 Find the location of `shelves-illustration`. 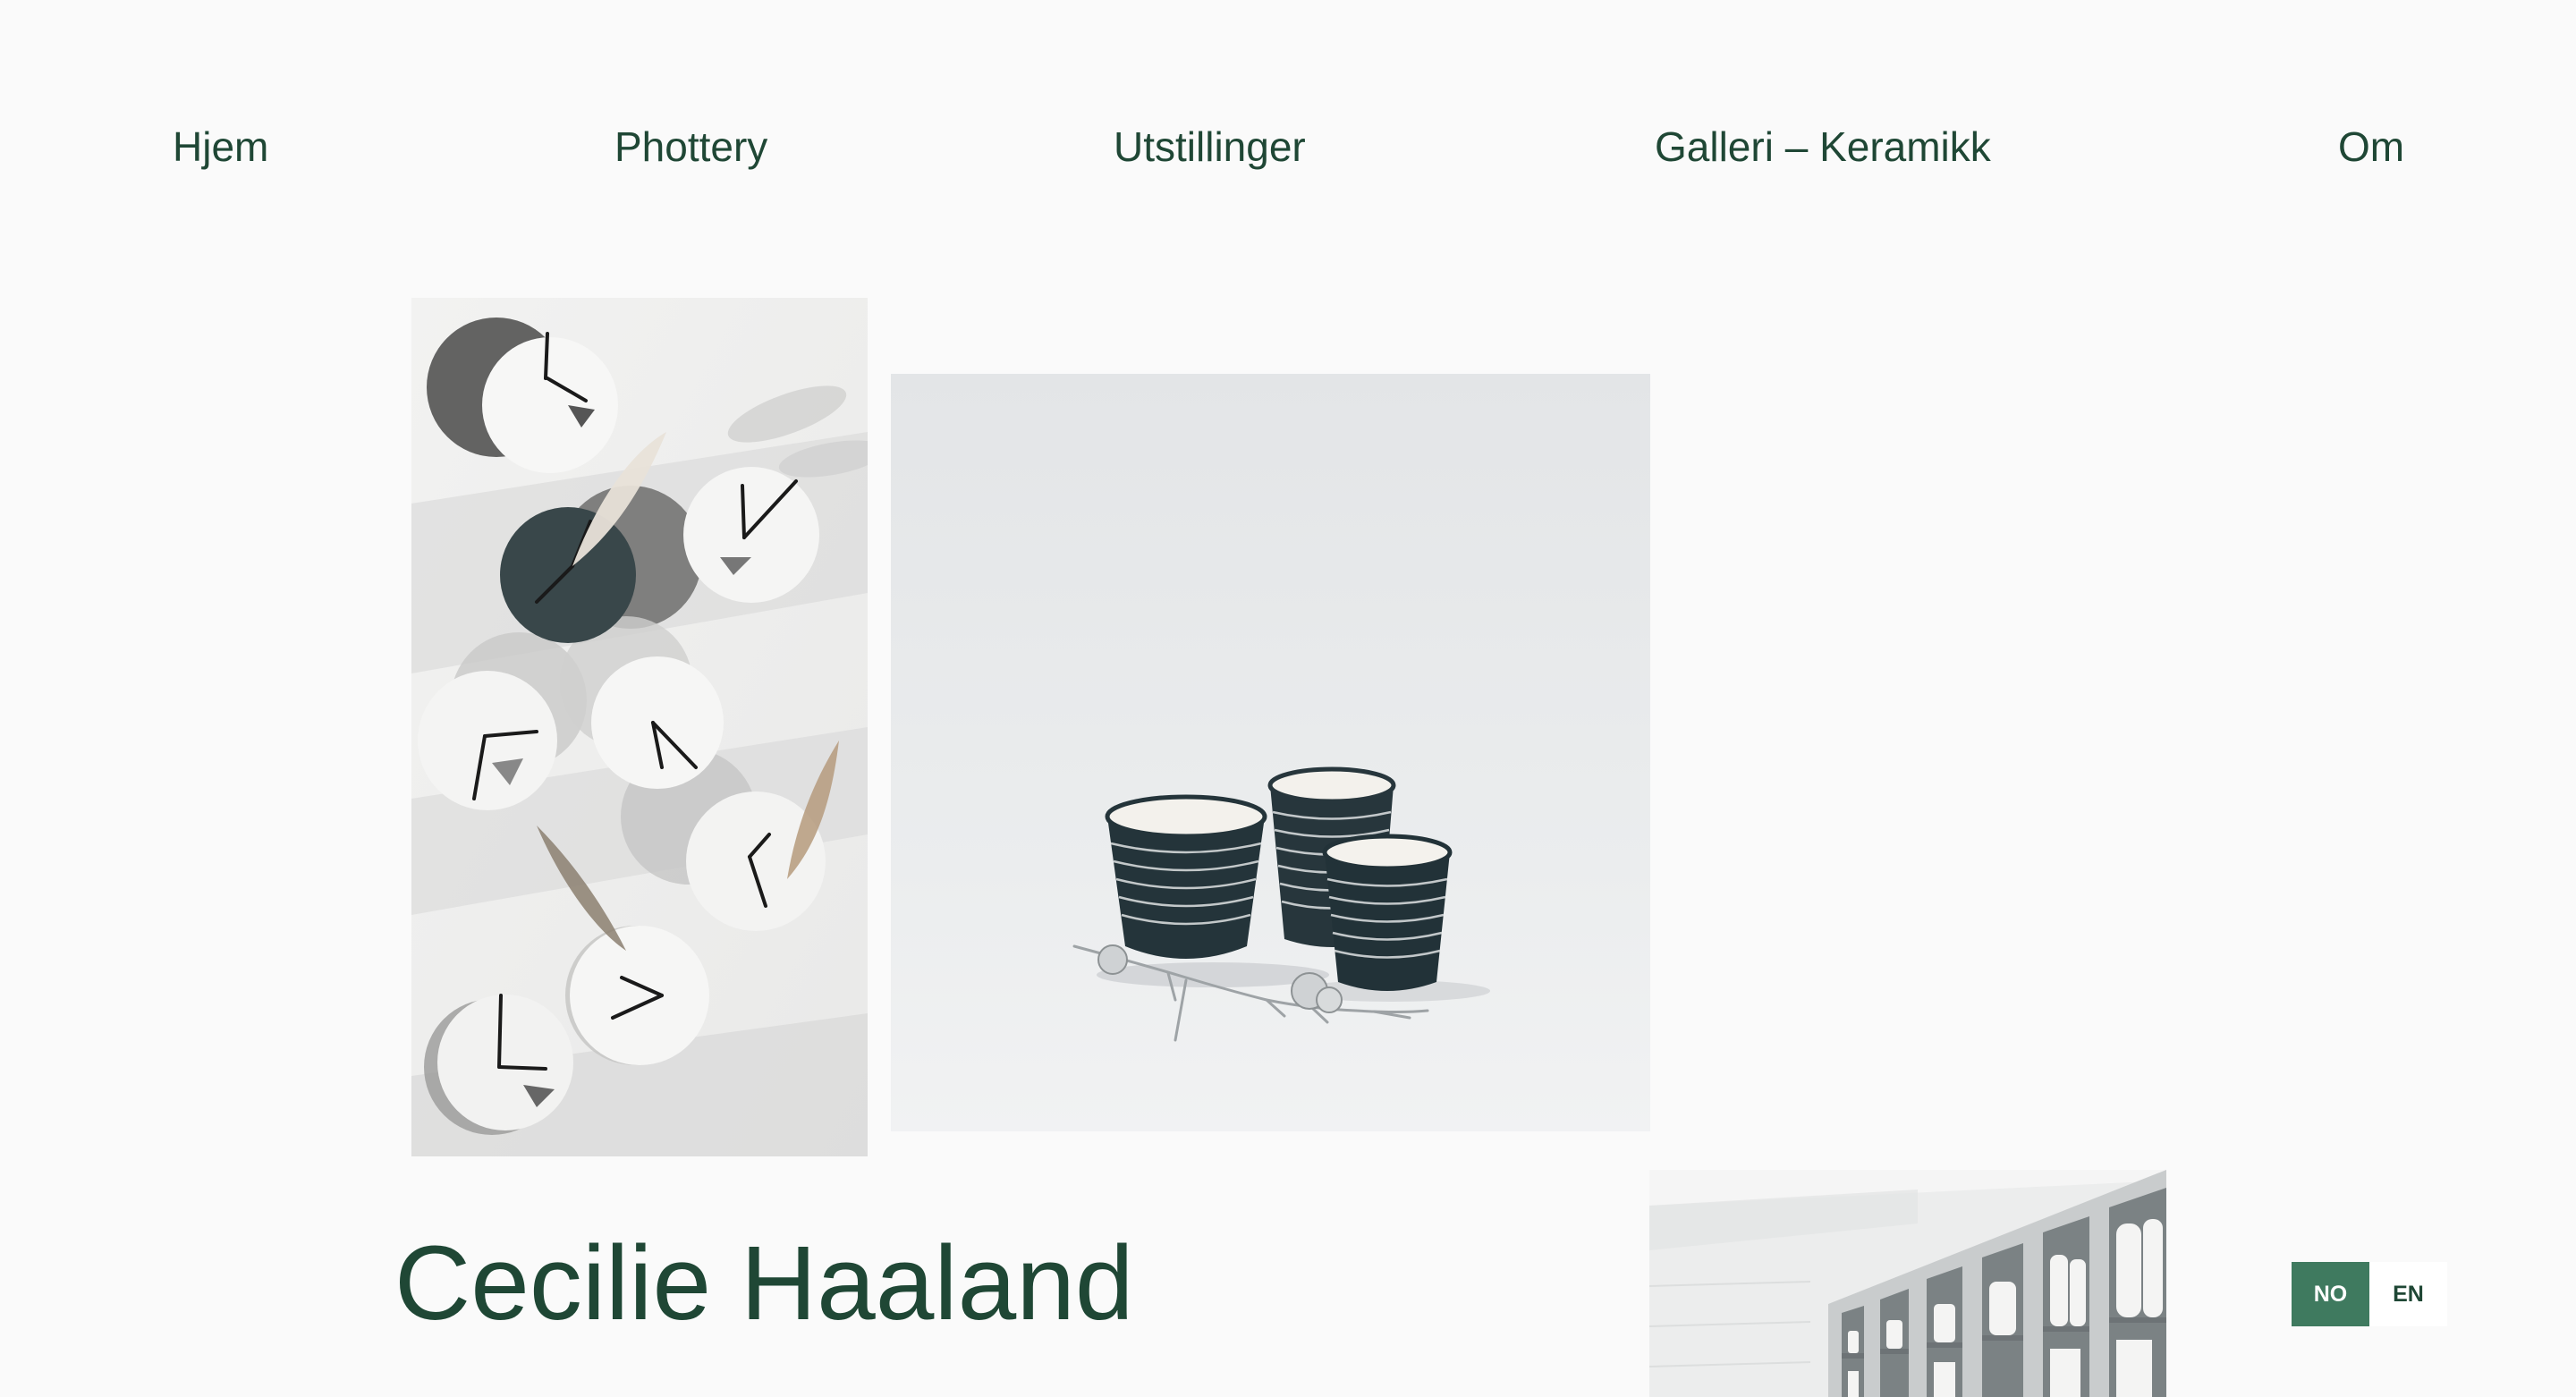

shelves-illustration is located at coordinates (1907, 1283).